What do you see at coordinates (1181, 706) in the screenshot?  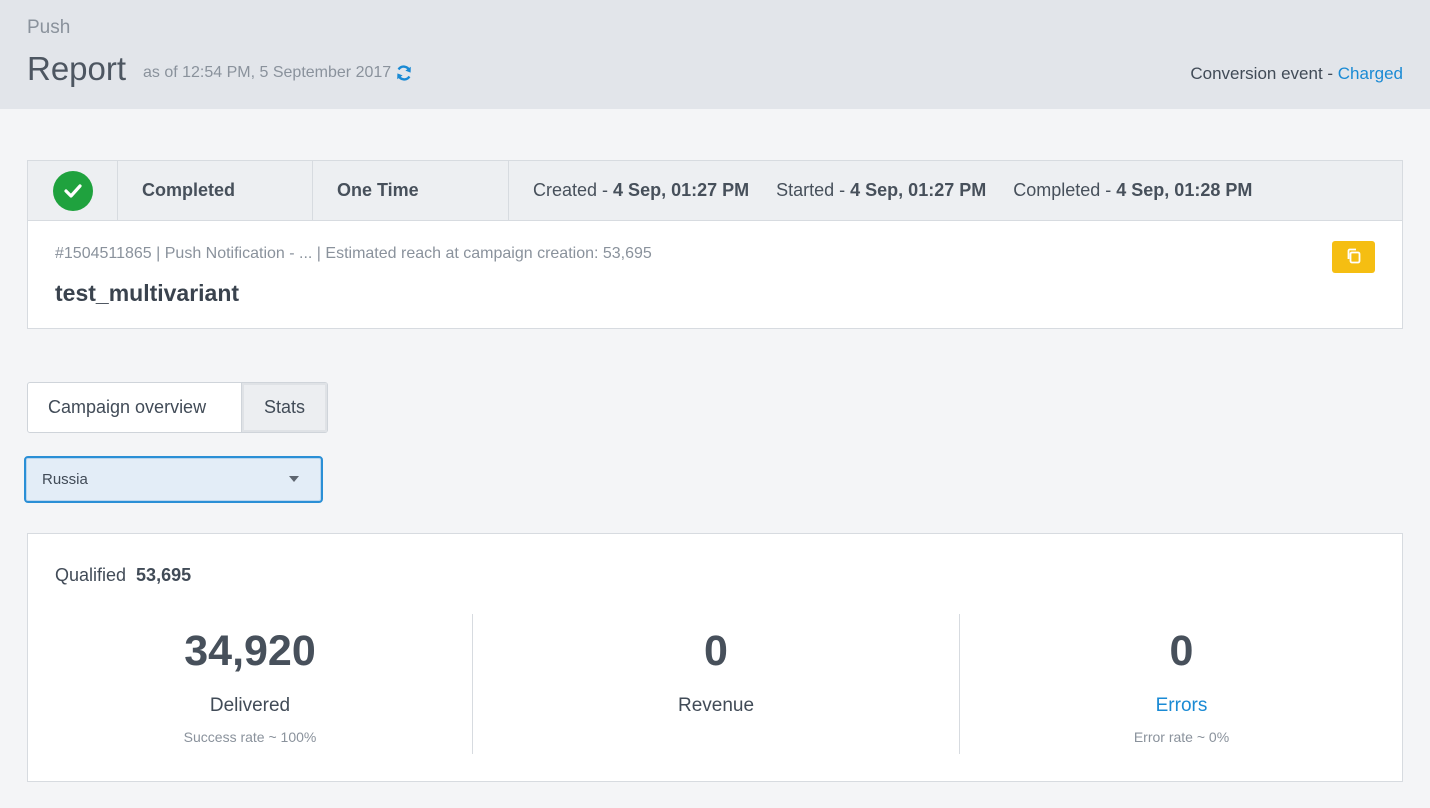 I see `errors-link: Errors` at bounding box center [1181, 706].